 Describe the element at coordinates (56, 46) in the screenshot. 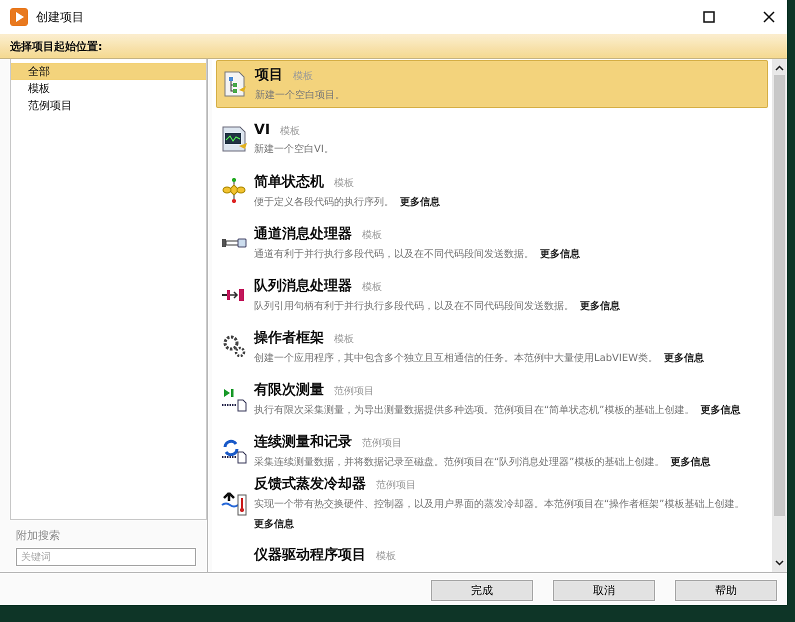

I see `header-label: 选择项目起始位置:` at that location.